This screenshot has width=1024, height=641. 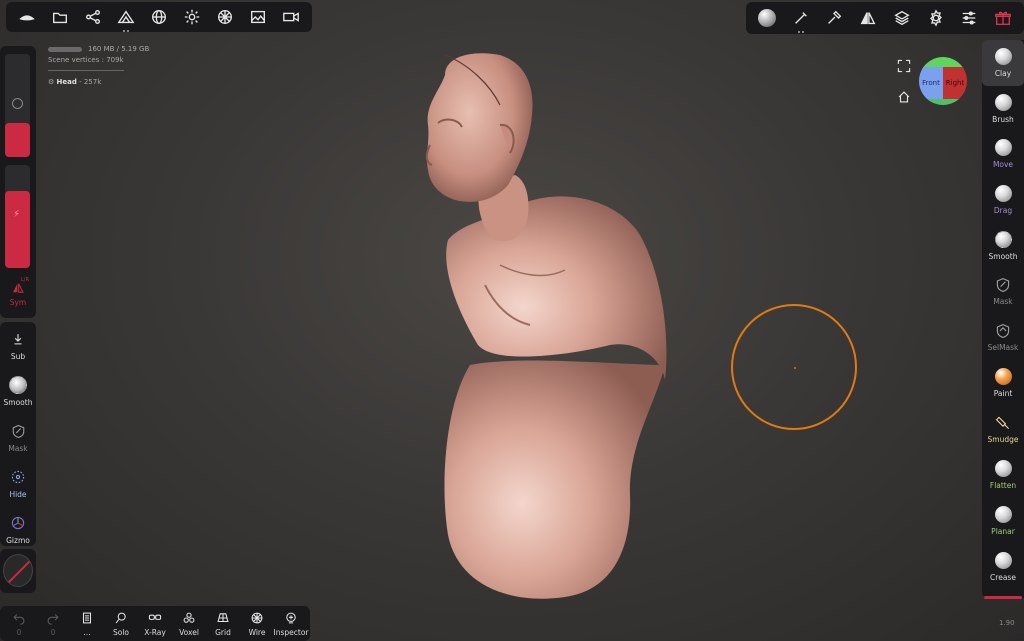 I want to click on version-label: 1.90, so click(x=1007, y=623).